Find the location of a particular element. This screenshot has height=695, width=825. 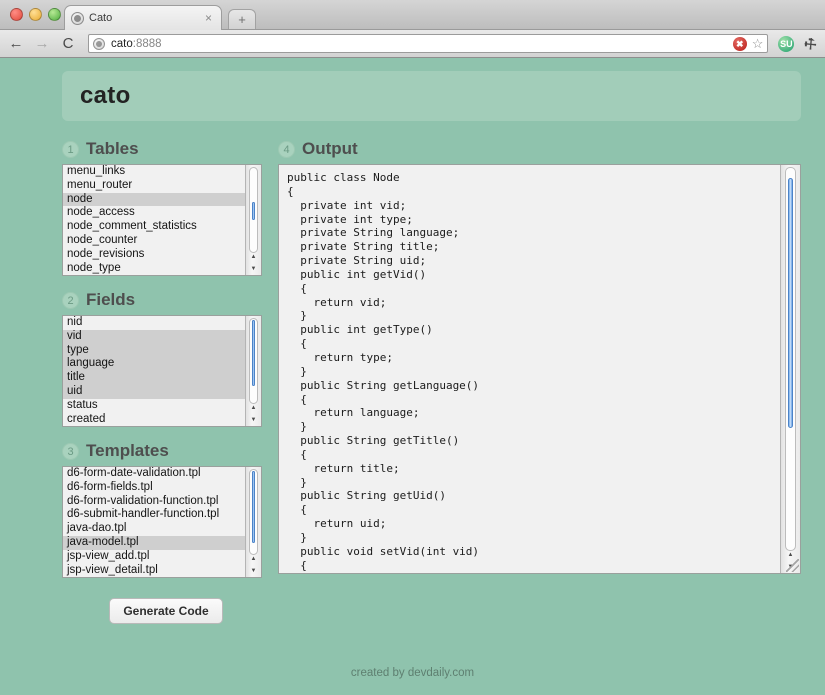

tables-heading: Tables is located at coordinates (112, 148).